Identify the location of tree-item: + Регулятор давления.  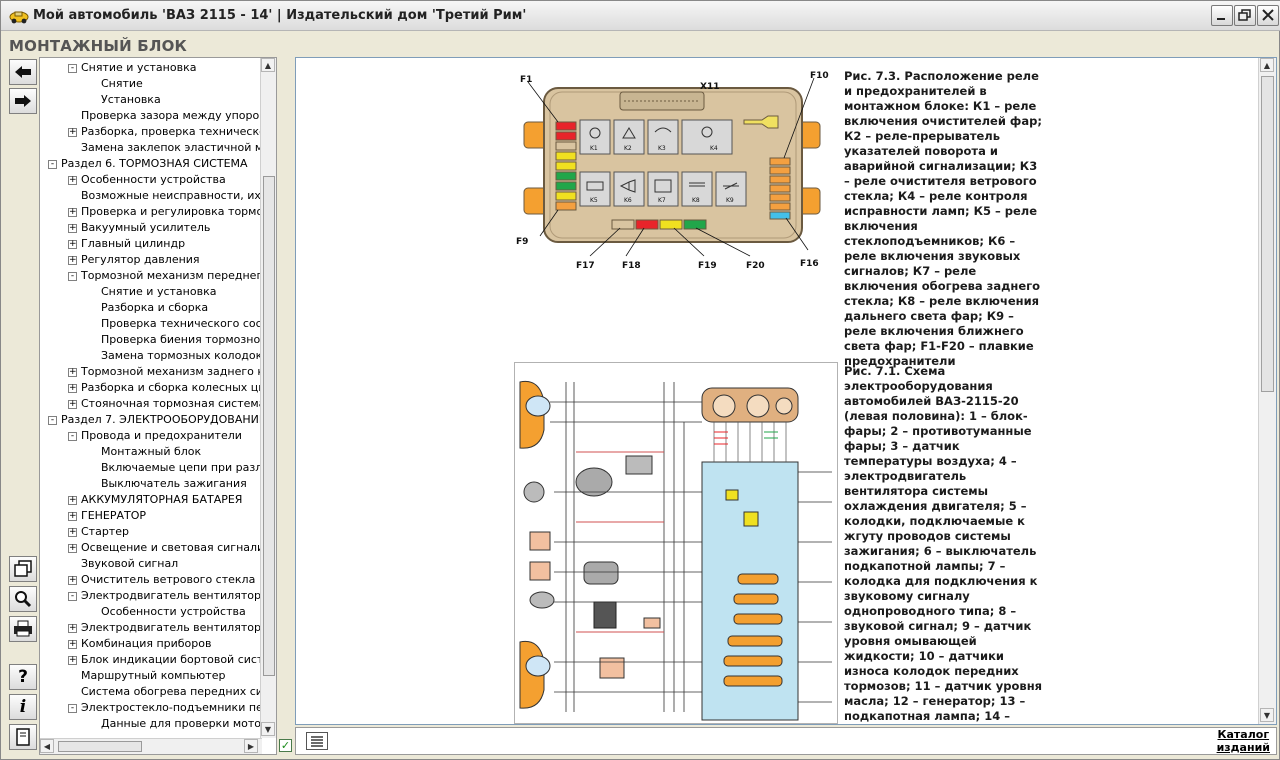
(134, 260).